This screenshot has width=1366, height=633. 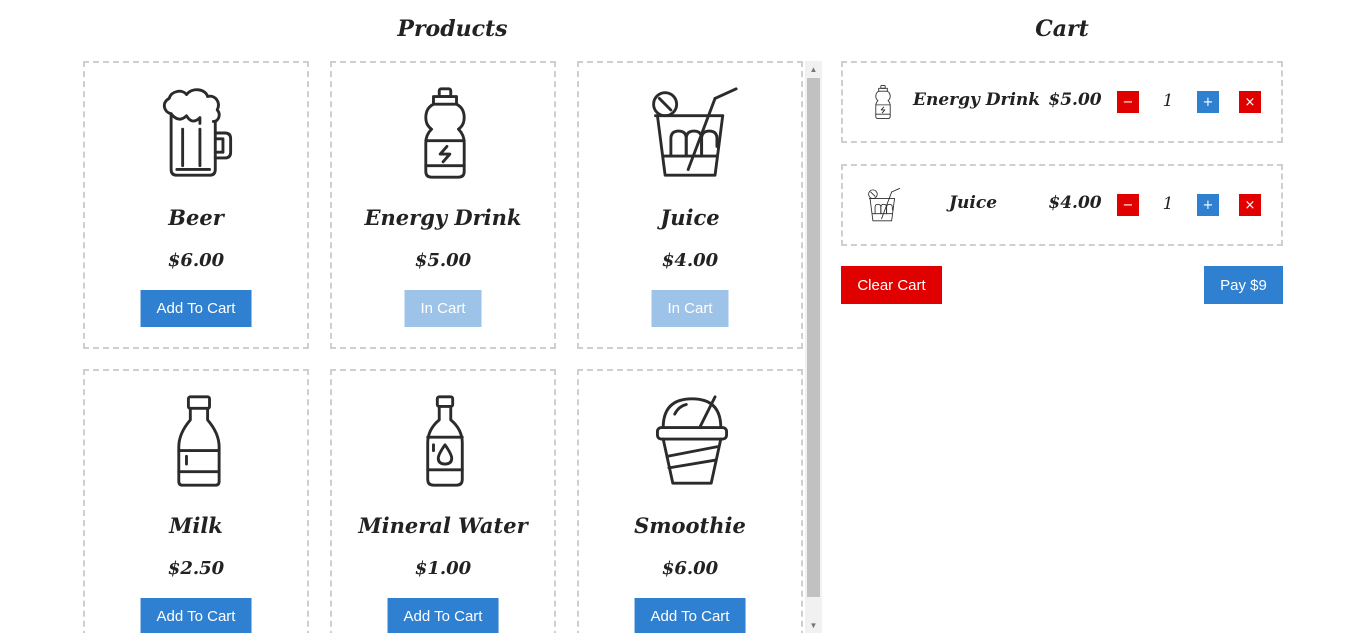 What do you see at coordinates (443, 525) in the screenshot?
I see `product-name: Mineral Water` at bounding box center [443, 525].